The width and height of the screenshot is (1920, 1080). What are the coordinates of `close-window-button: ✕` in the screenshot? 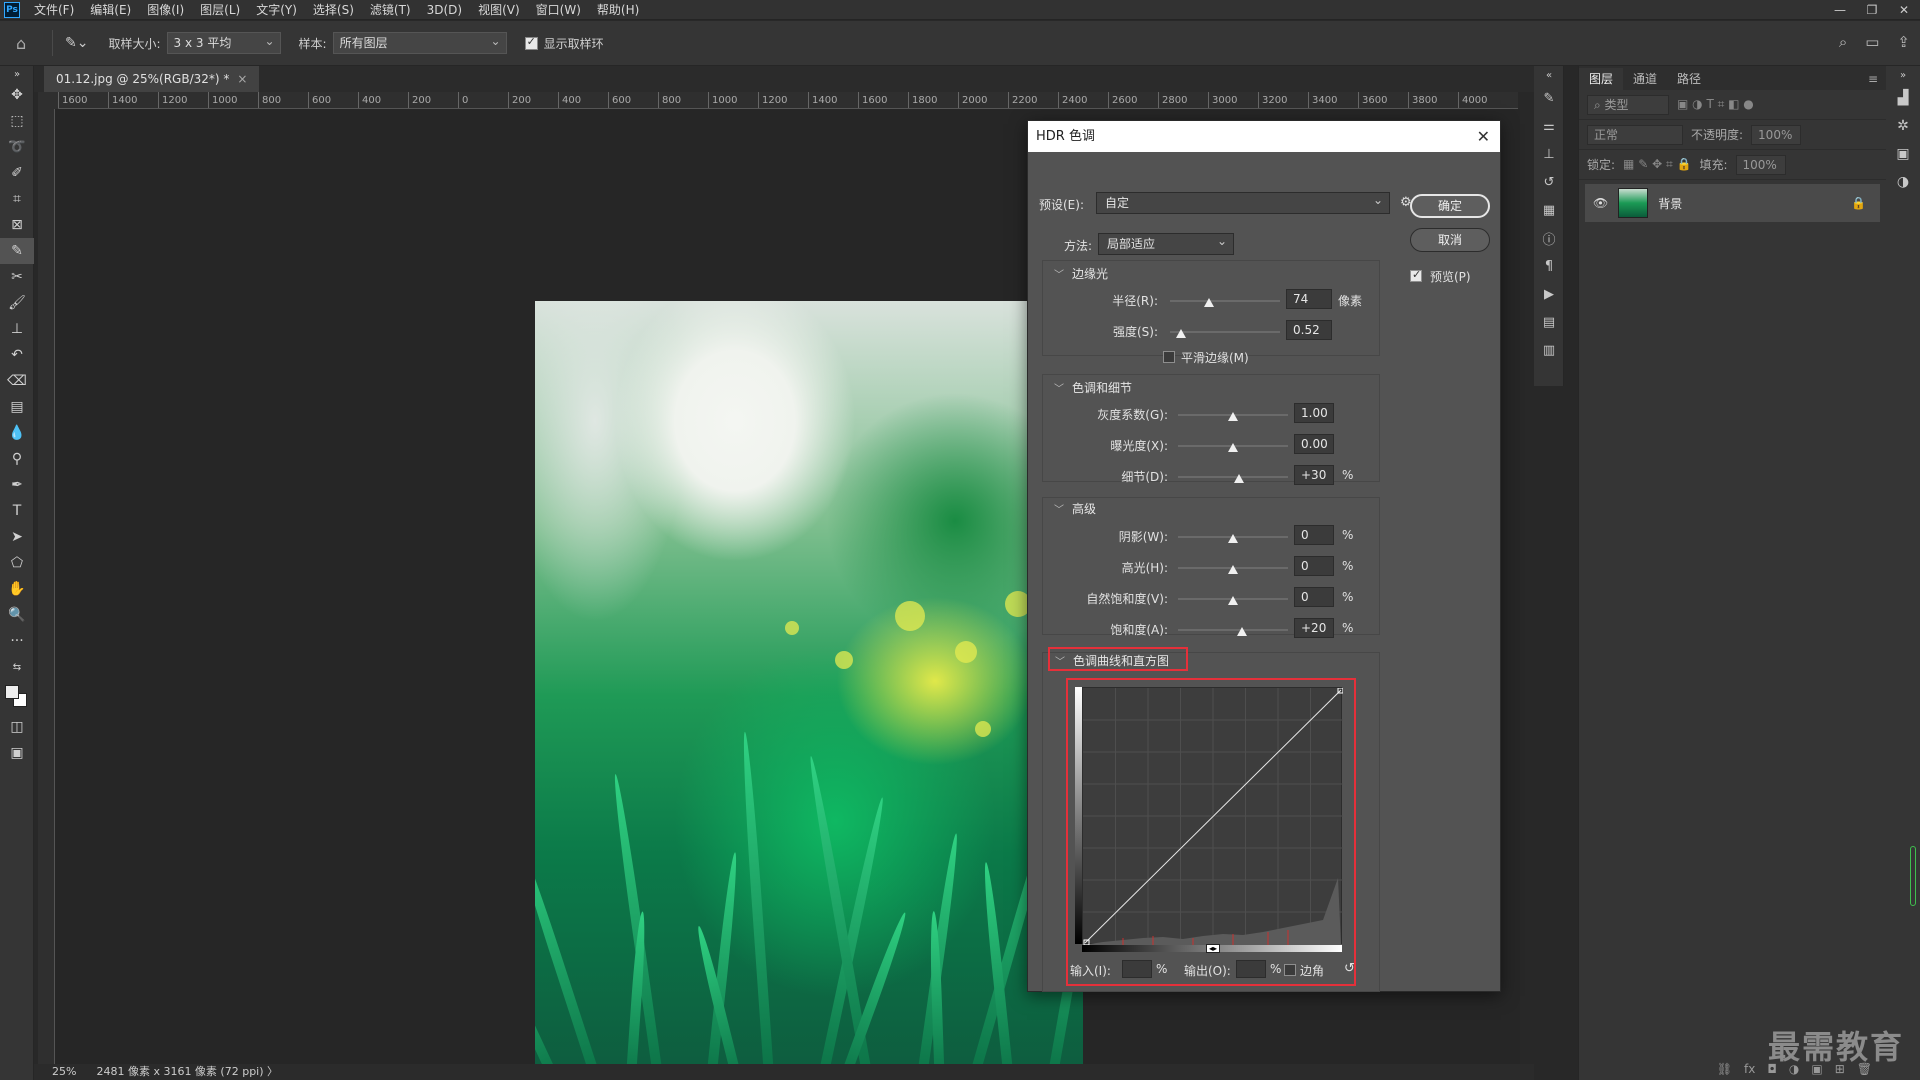 It's located at (1904, 10).